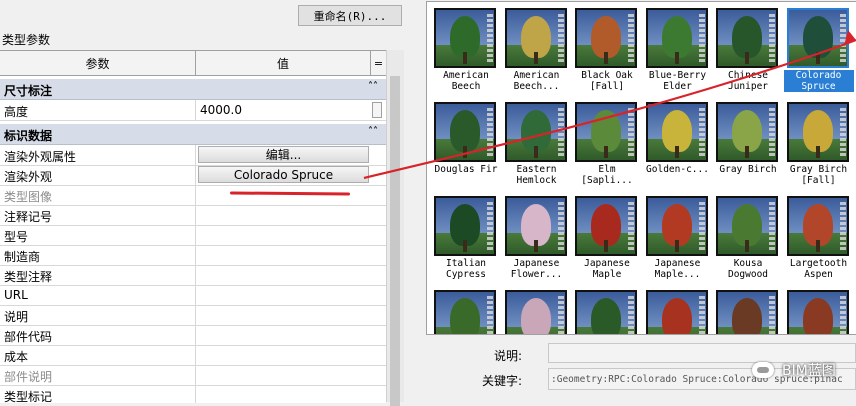  Describe the element at coordinates (28, 396) in the screenshot. I see `param-name: 类型标记` at that location.